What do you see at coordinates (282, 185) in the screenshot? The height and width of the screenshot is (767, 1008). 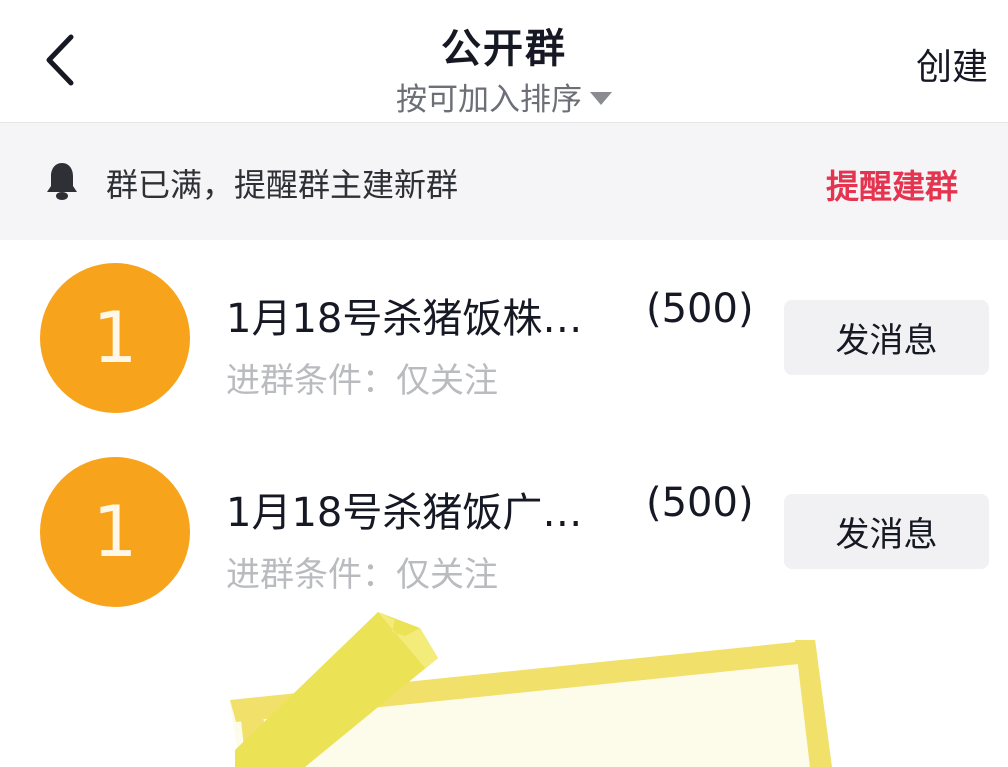 I see `notice-text: 群已满，提醒群主建新群` at bounding box center [282, 185].